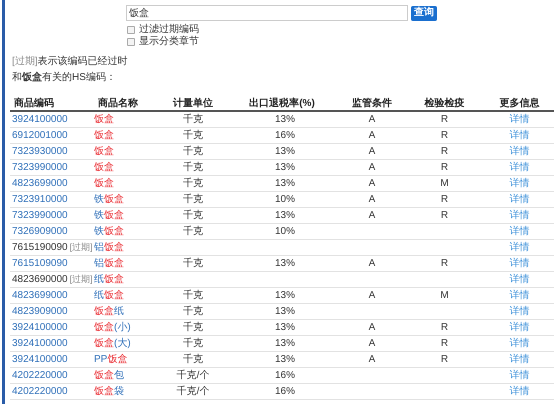 Image resolution: width=558 pixels, height=404 pixels. Describe the element at coordinates (109, 375) in the screenshot. I see `product-name-link: 饭盒包` at that location.